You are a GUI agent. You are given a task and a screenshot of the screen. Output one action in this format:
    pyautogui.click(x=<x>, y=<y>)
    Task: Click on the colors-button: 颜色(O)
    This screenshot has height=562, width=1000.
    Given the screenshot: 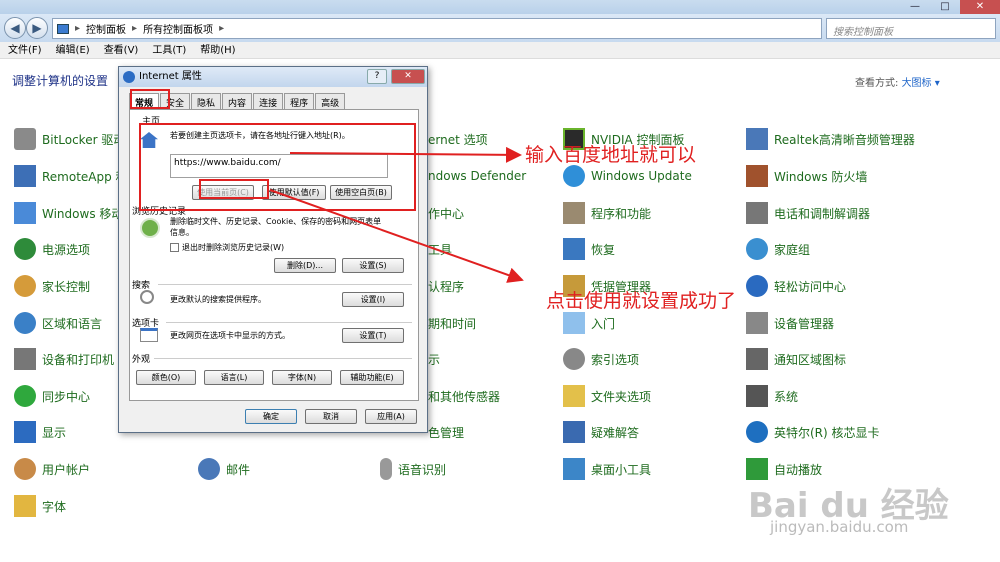 What is the action you would take?
    pyautogui.click(x=166, y=377)
    